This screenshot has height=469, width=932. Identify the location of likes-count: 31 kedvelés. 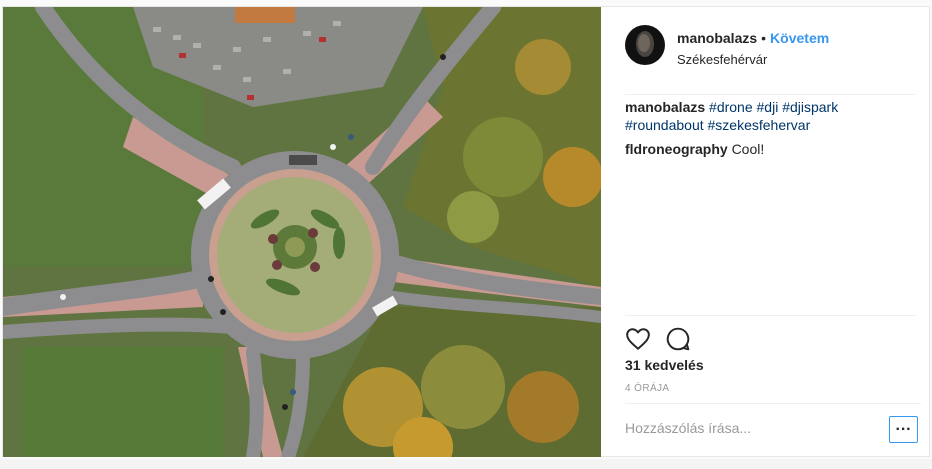
(664, 365).